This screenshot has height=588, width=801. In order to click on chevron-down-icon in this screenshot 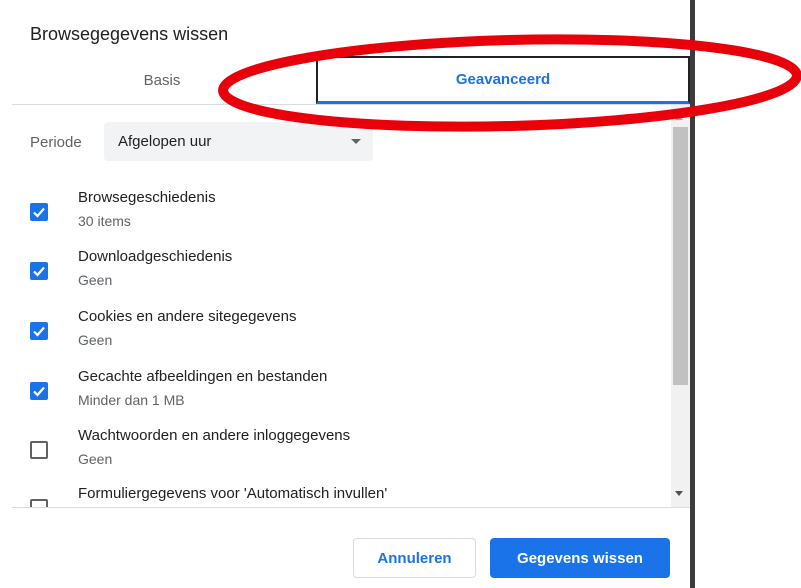, I will do `click(356, 141)`.